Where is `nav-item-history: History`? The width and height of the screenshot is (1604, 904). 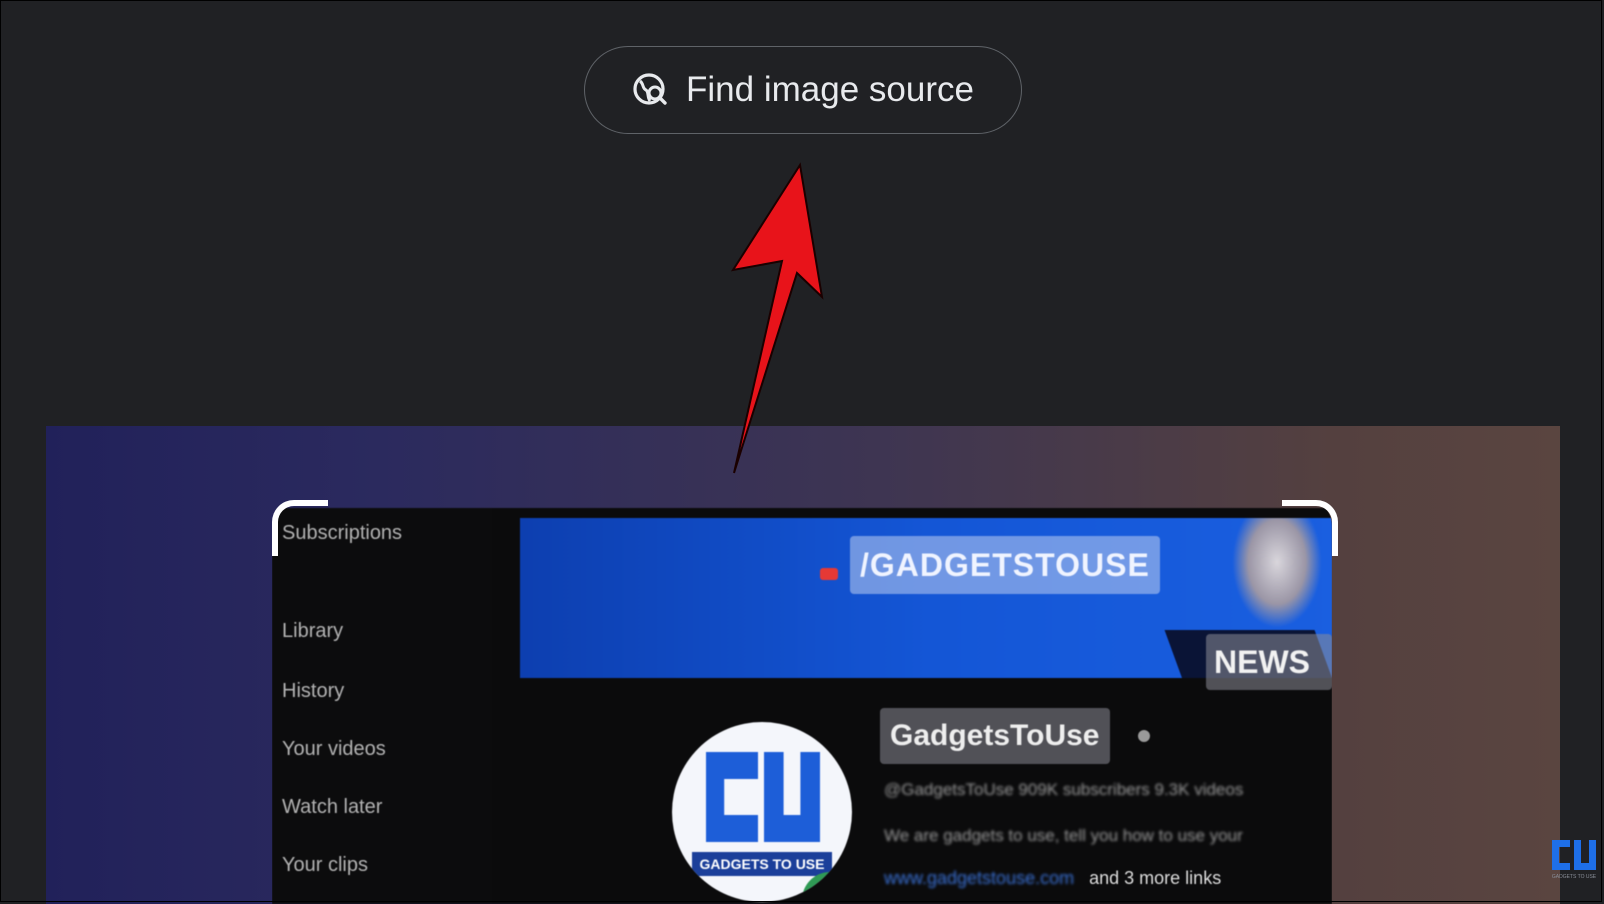
nav-item-history: History is located at coordinates (313, 691).